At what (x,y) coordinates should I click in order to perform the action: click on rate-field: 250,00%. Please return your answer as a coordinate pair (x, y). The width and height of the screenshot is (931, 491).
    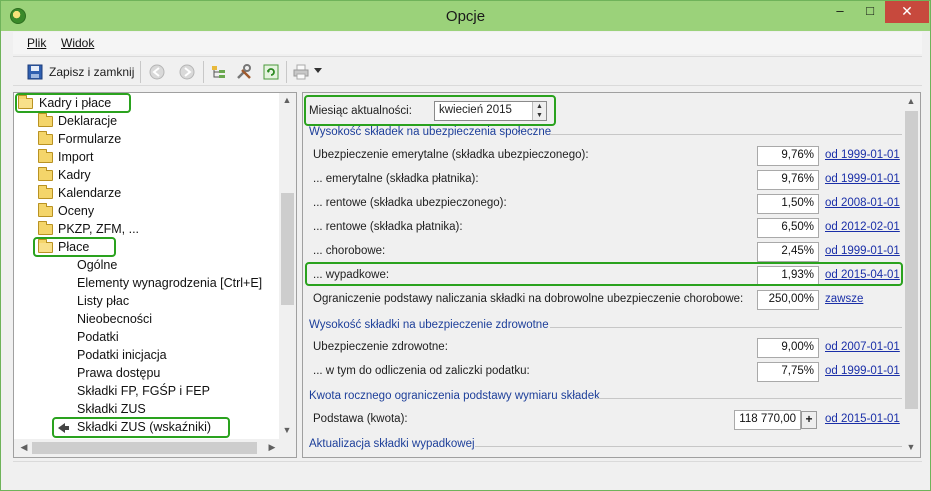
    Looking at the image, I should click on (788, 300).